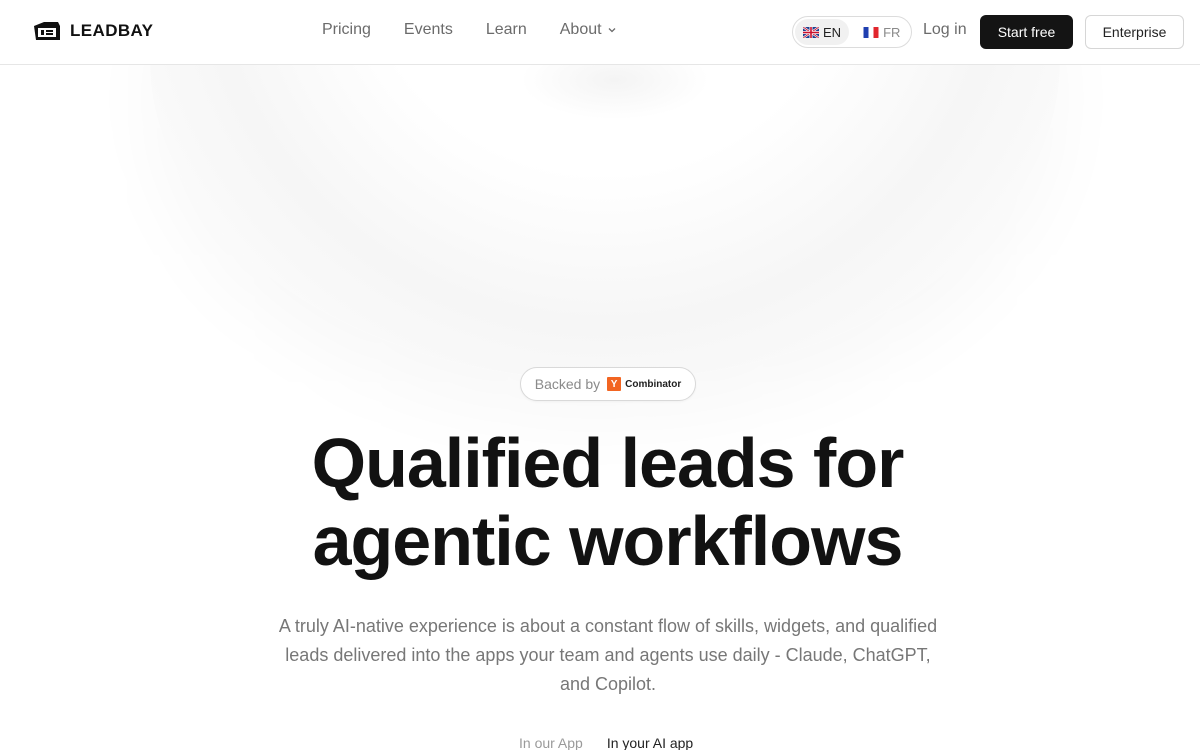 The image size is (1200, 750). I want to click on chevron-down-icon, so click(612, 30).